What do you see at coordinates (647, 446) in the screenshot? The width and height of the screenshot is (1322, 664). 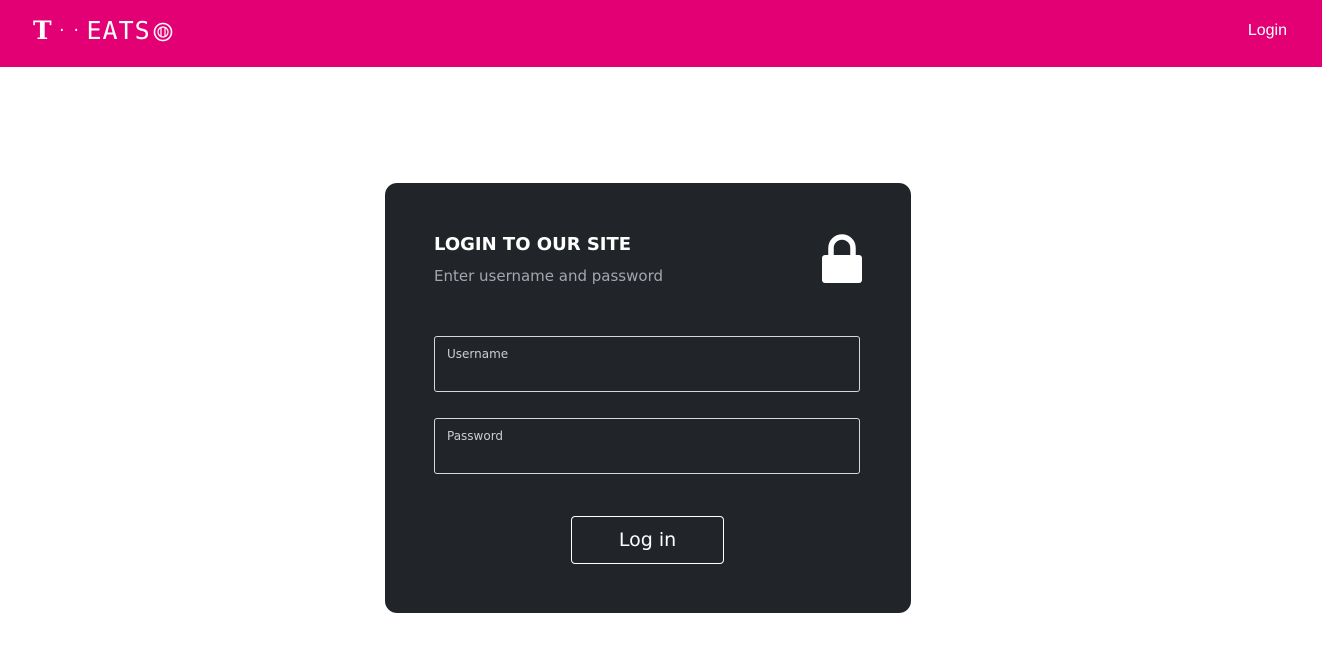 I see `password-field: Password` at bounding box center [647, 446].